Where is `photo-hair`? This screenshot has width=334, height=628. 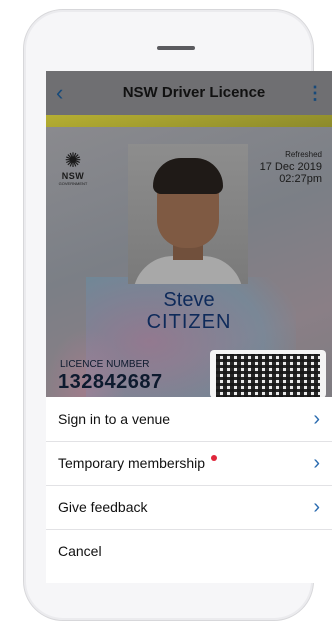
photo-hair is located at coordinates (188, 176).